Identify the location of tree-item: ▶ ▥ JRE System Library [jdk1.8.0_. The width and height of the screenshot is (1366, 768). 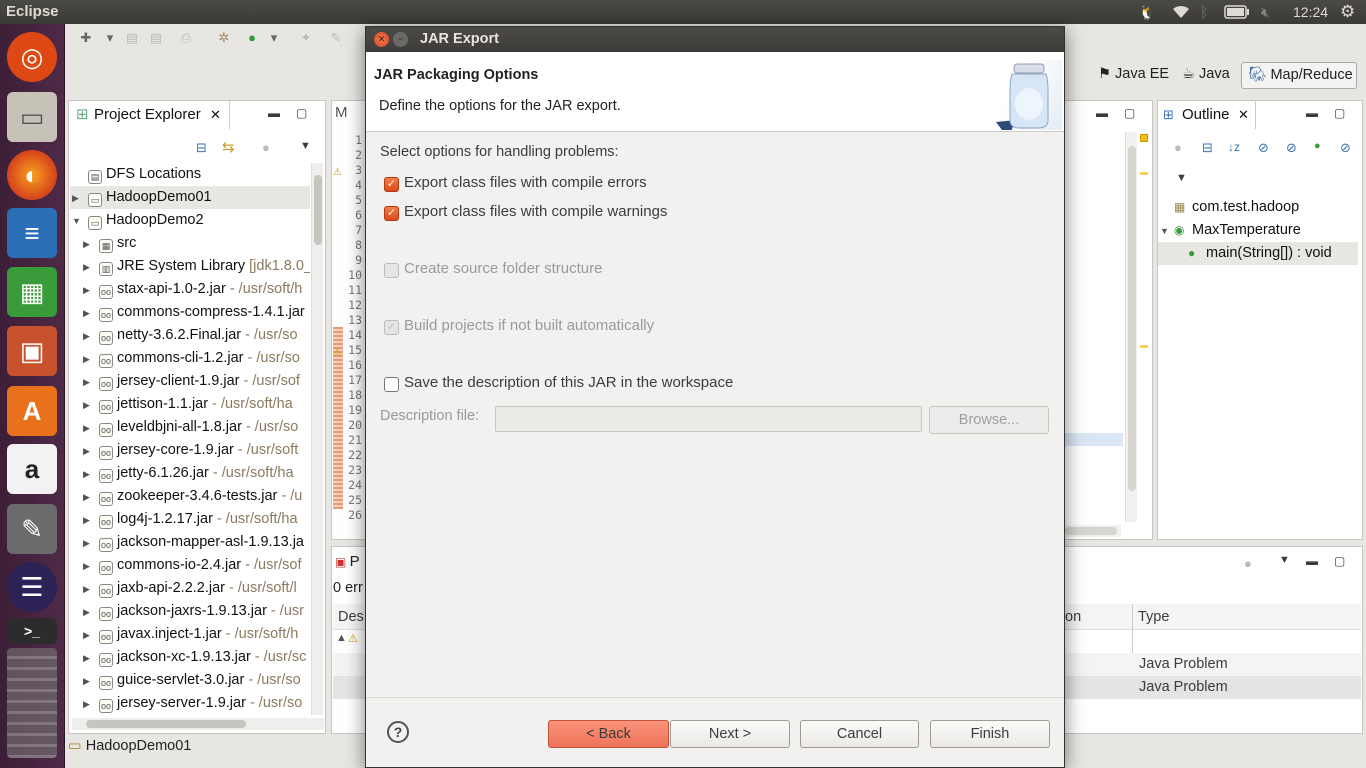
(190, 266).